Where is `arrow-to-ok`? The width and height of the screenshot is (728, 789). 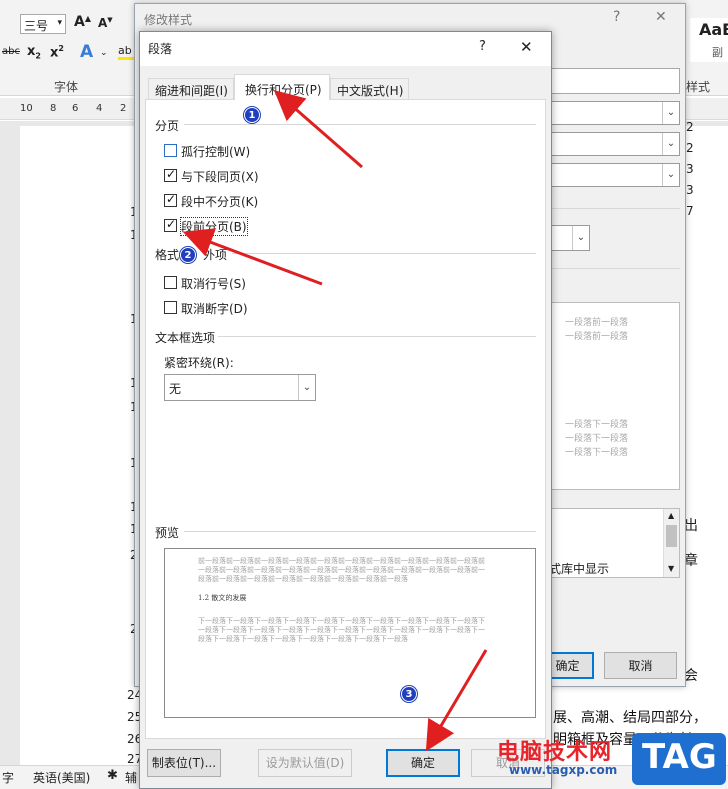
arrow-to-ok is located at coordinates (456, 700).